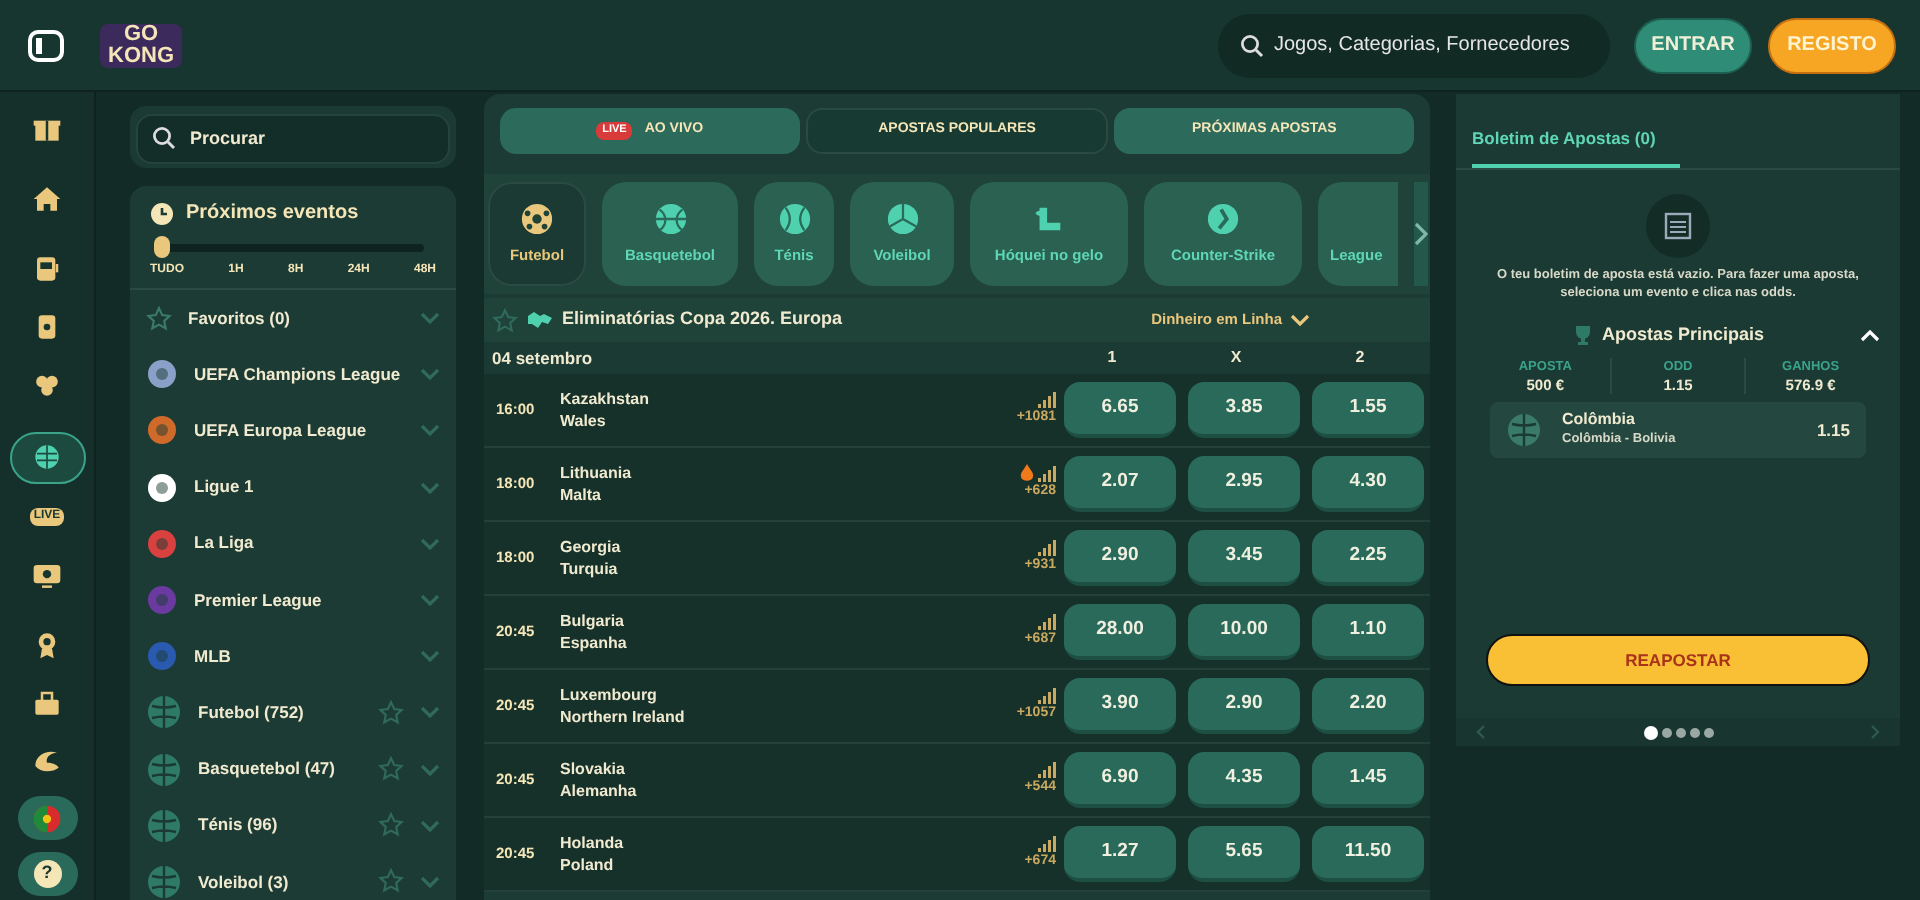 This screenshot has height=900, width=1920. What do you see at coordinates (1582, 335) in the screenshot?
I see `trophy-icon` at bounding box center [1582, 335].